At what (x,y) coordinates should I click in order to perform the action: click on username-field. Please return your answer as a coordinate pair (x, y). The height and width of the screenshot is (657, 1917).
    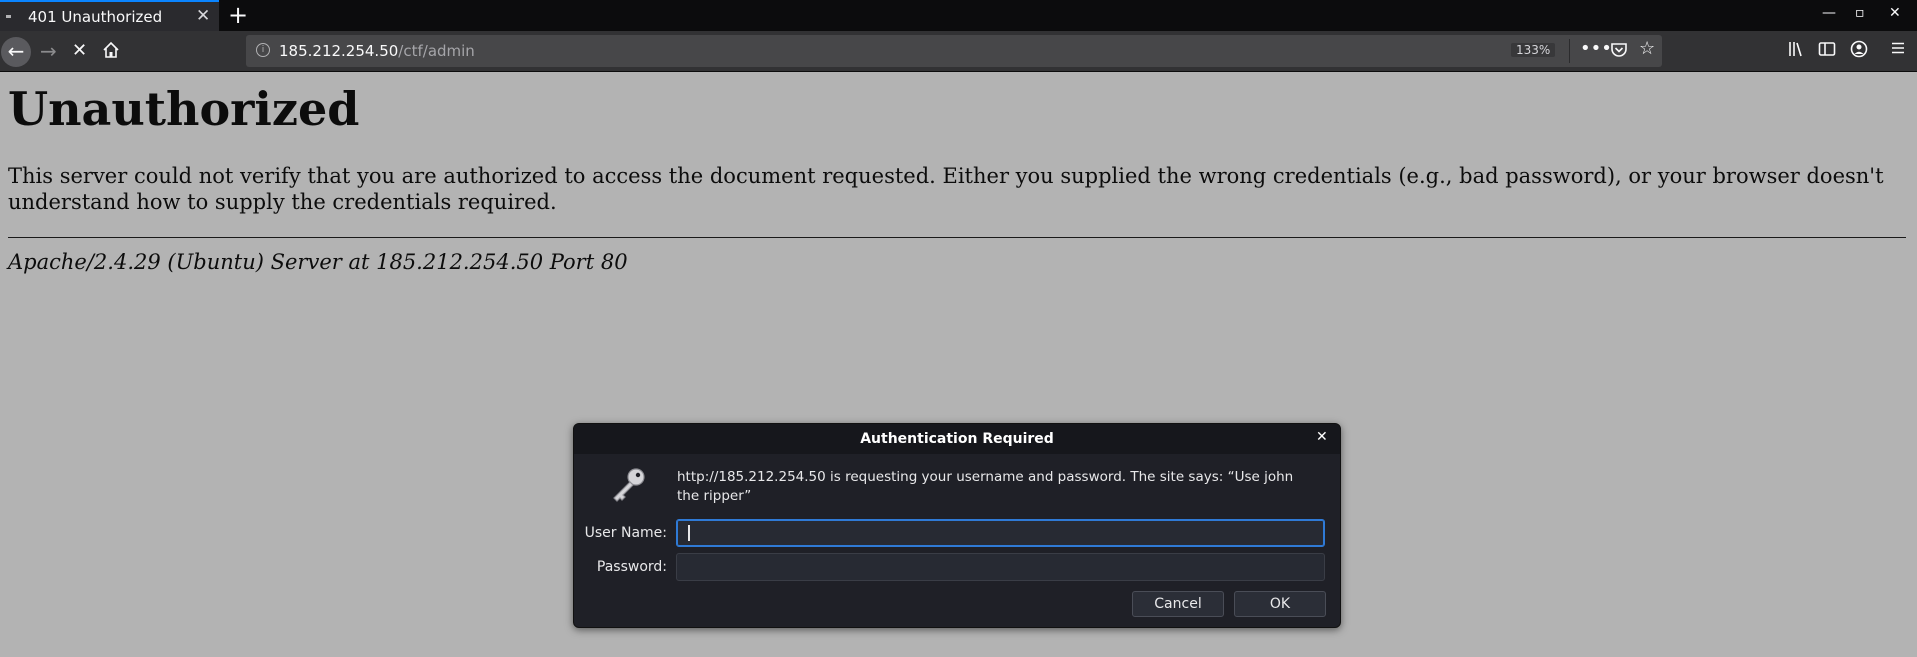
    Looking at the image, I should click on (1000, 533).